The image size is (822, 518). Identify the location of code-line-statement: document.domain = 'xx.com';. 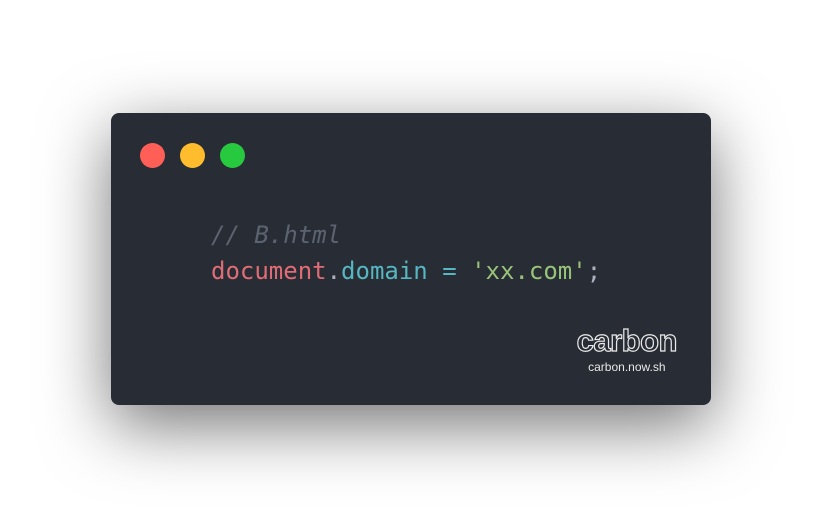
(406, 271).